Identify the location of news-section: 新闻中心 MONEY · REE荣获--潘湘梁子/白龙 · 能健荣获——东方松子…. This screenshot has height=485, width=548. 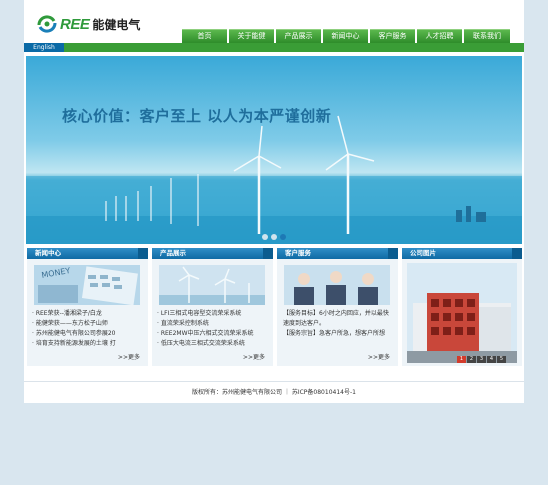
(87, 307).